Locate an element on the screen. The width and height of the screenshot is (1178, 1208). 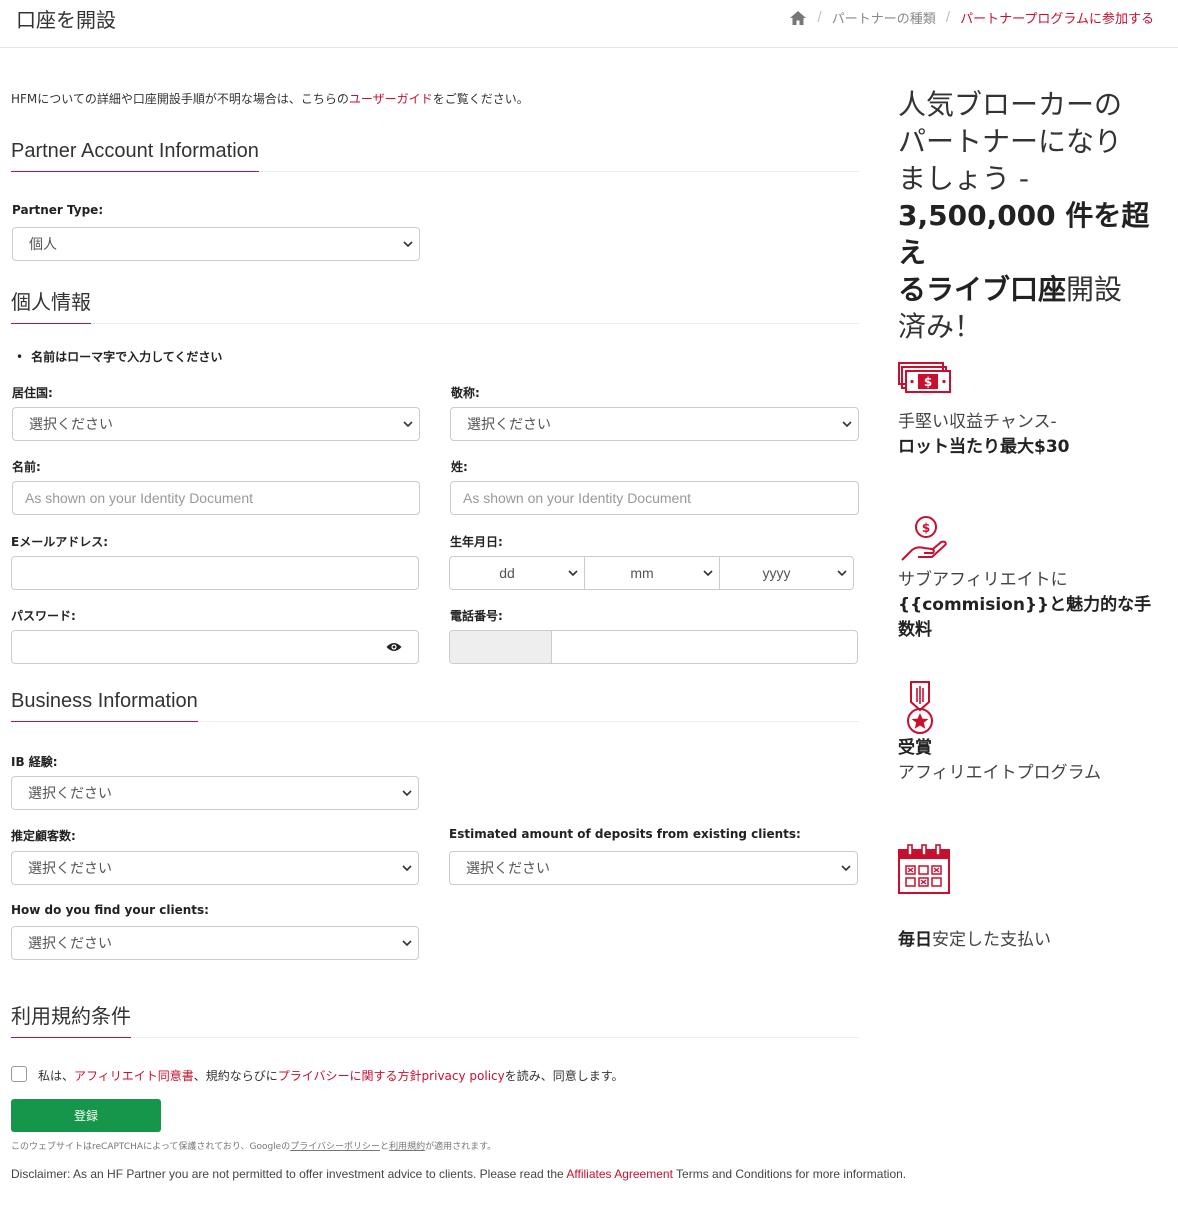
breadcrumb-join-program: パートナープログラムに参加する is located at coordinates (1057, 17).